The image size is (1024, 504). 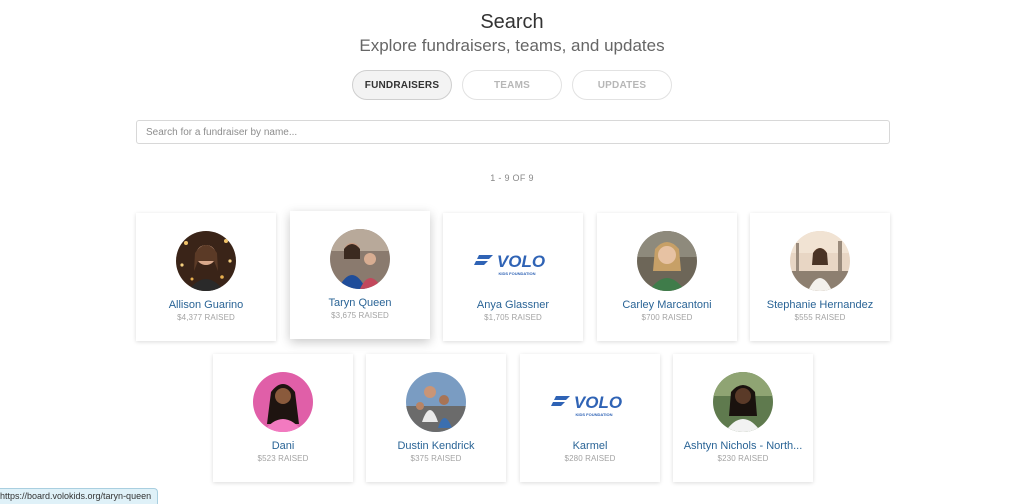 I want to click on results-count: 1 - 9 OF 9, so click(x=512, y=178).